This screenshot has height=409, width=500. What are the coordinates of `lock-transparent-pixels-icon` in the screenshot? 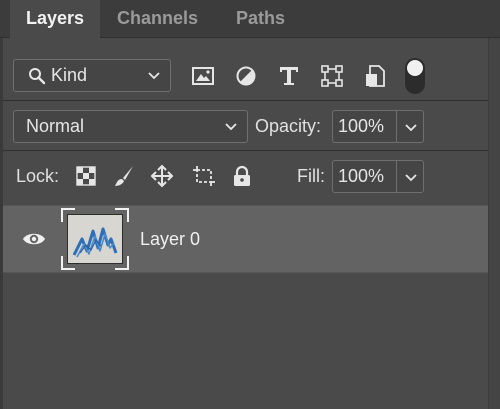 It's located at (86, 176).